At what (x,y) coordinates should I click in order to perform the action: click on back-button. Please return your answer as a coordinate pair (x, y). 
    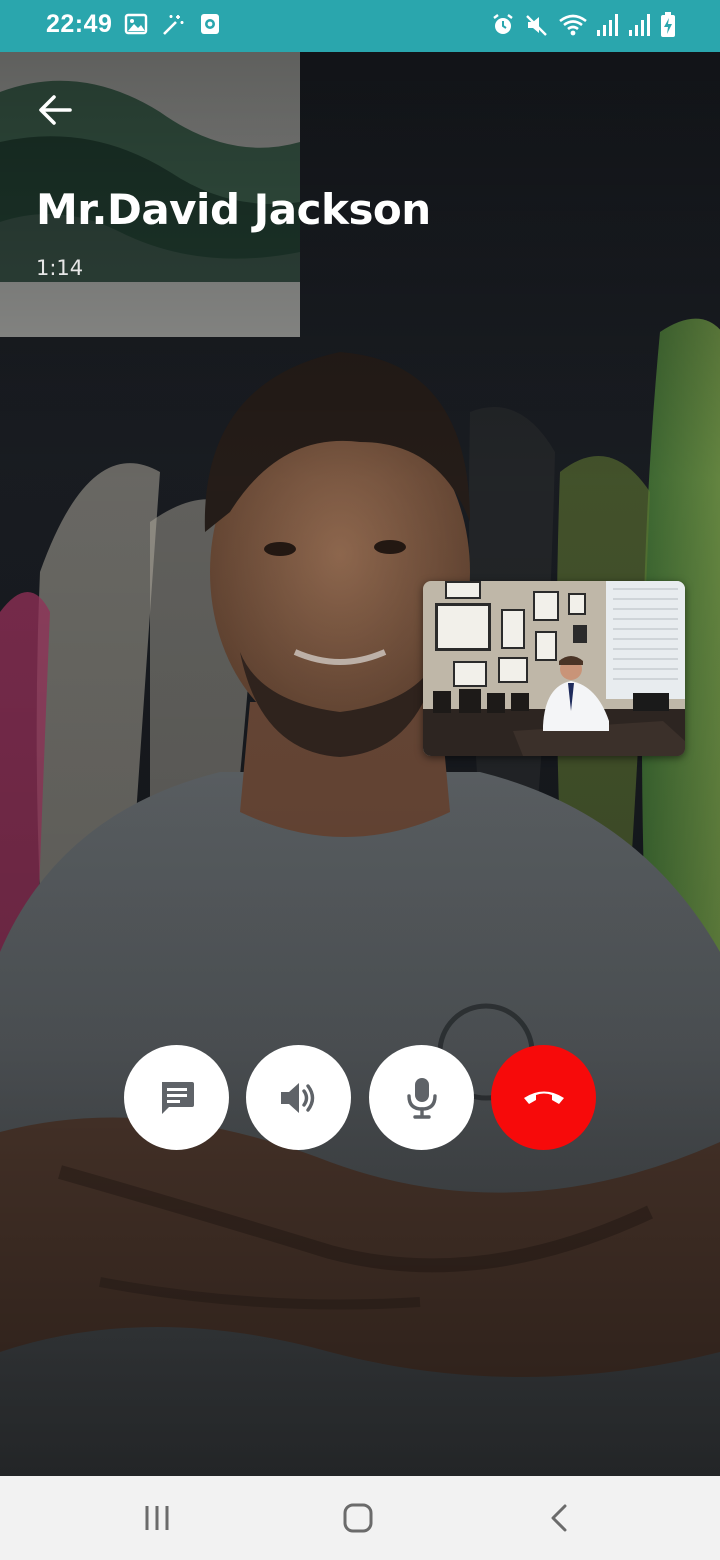
    Looking at the image, I should click on (56, 110).